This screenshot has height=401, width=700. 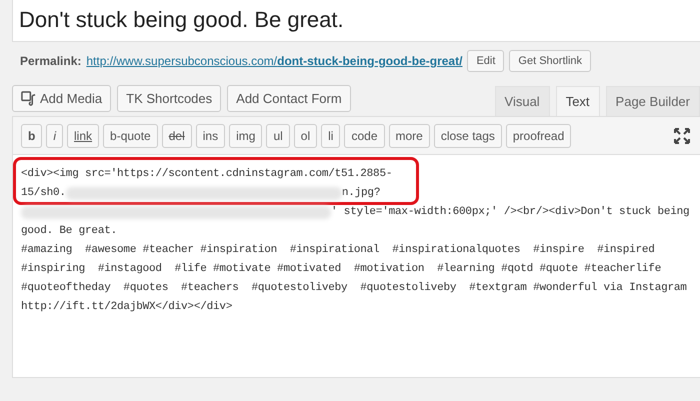 I want to click on permalink-button: Edit, so click(x=485, y=61).